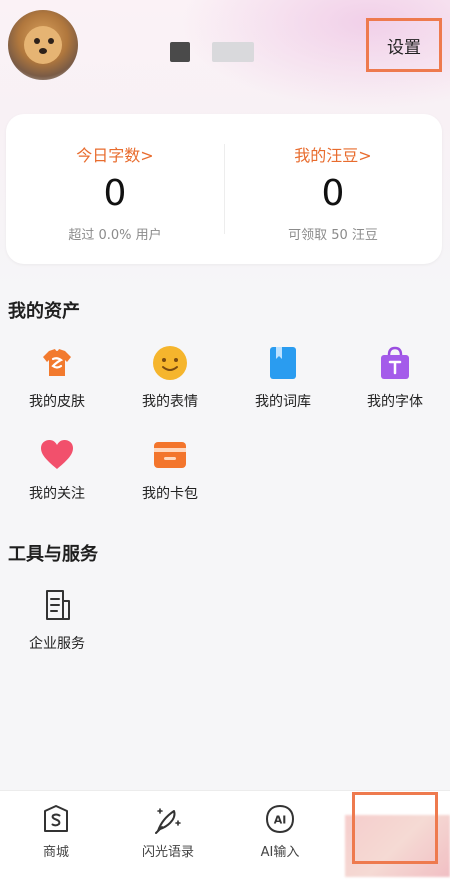 This screenshot has height=881, width=450. I want to click on asset-item-wallet: 我的卡包, so click(170, 477).